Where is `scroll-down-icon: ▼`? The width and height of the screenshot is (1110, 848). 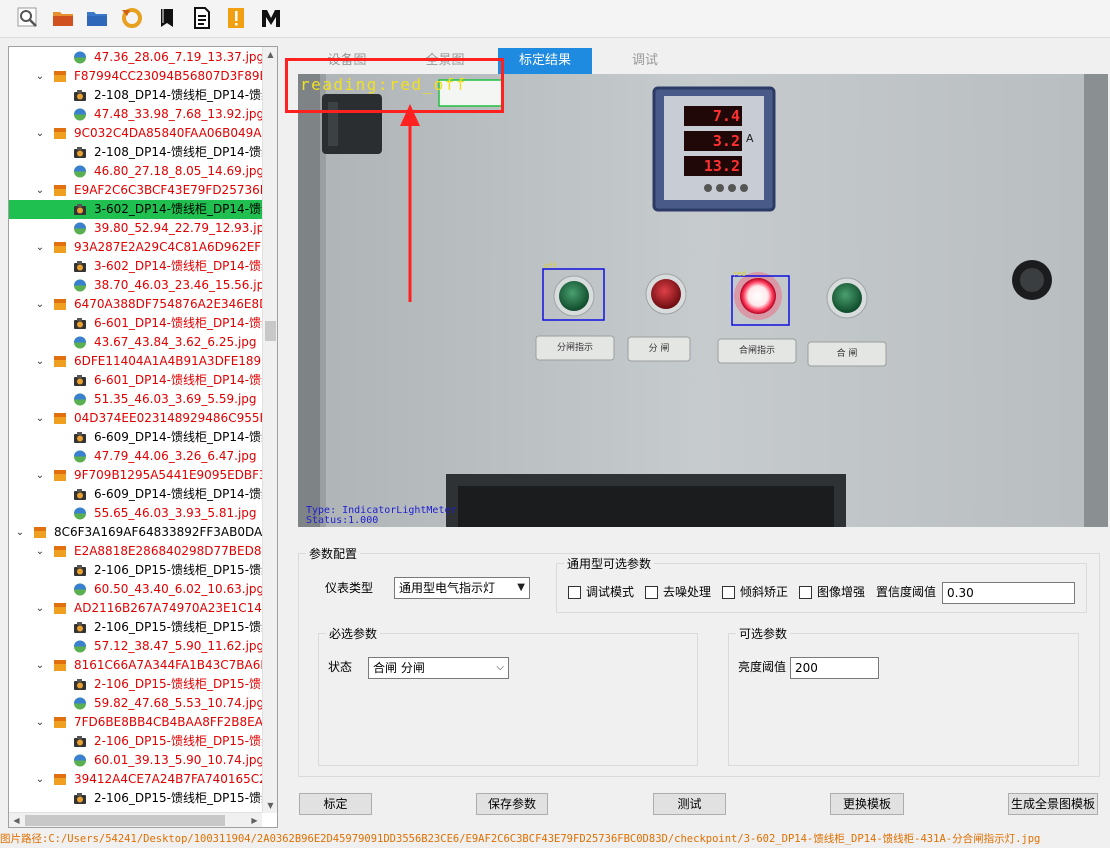 scroll-down-icon: ▼ is located at coordinates (270, 805).